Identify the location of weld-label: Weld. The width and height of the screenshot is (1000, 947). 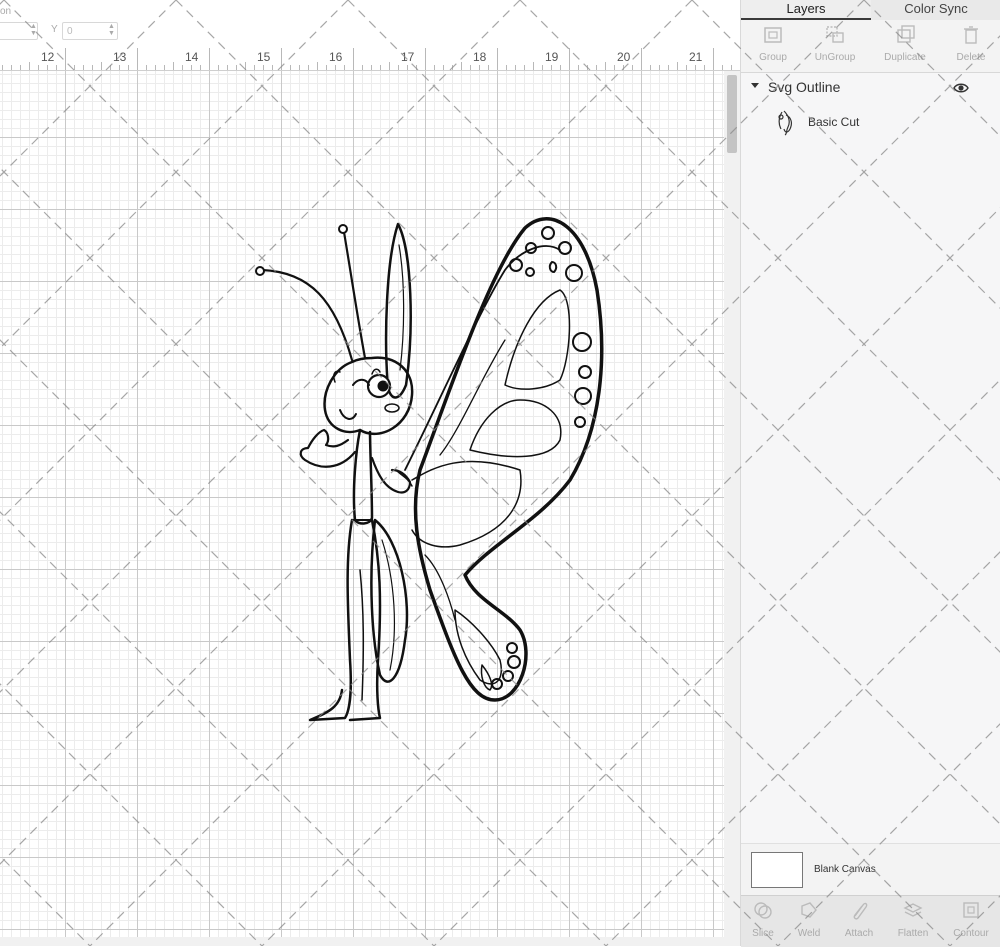
(809, 933).